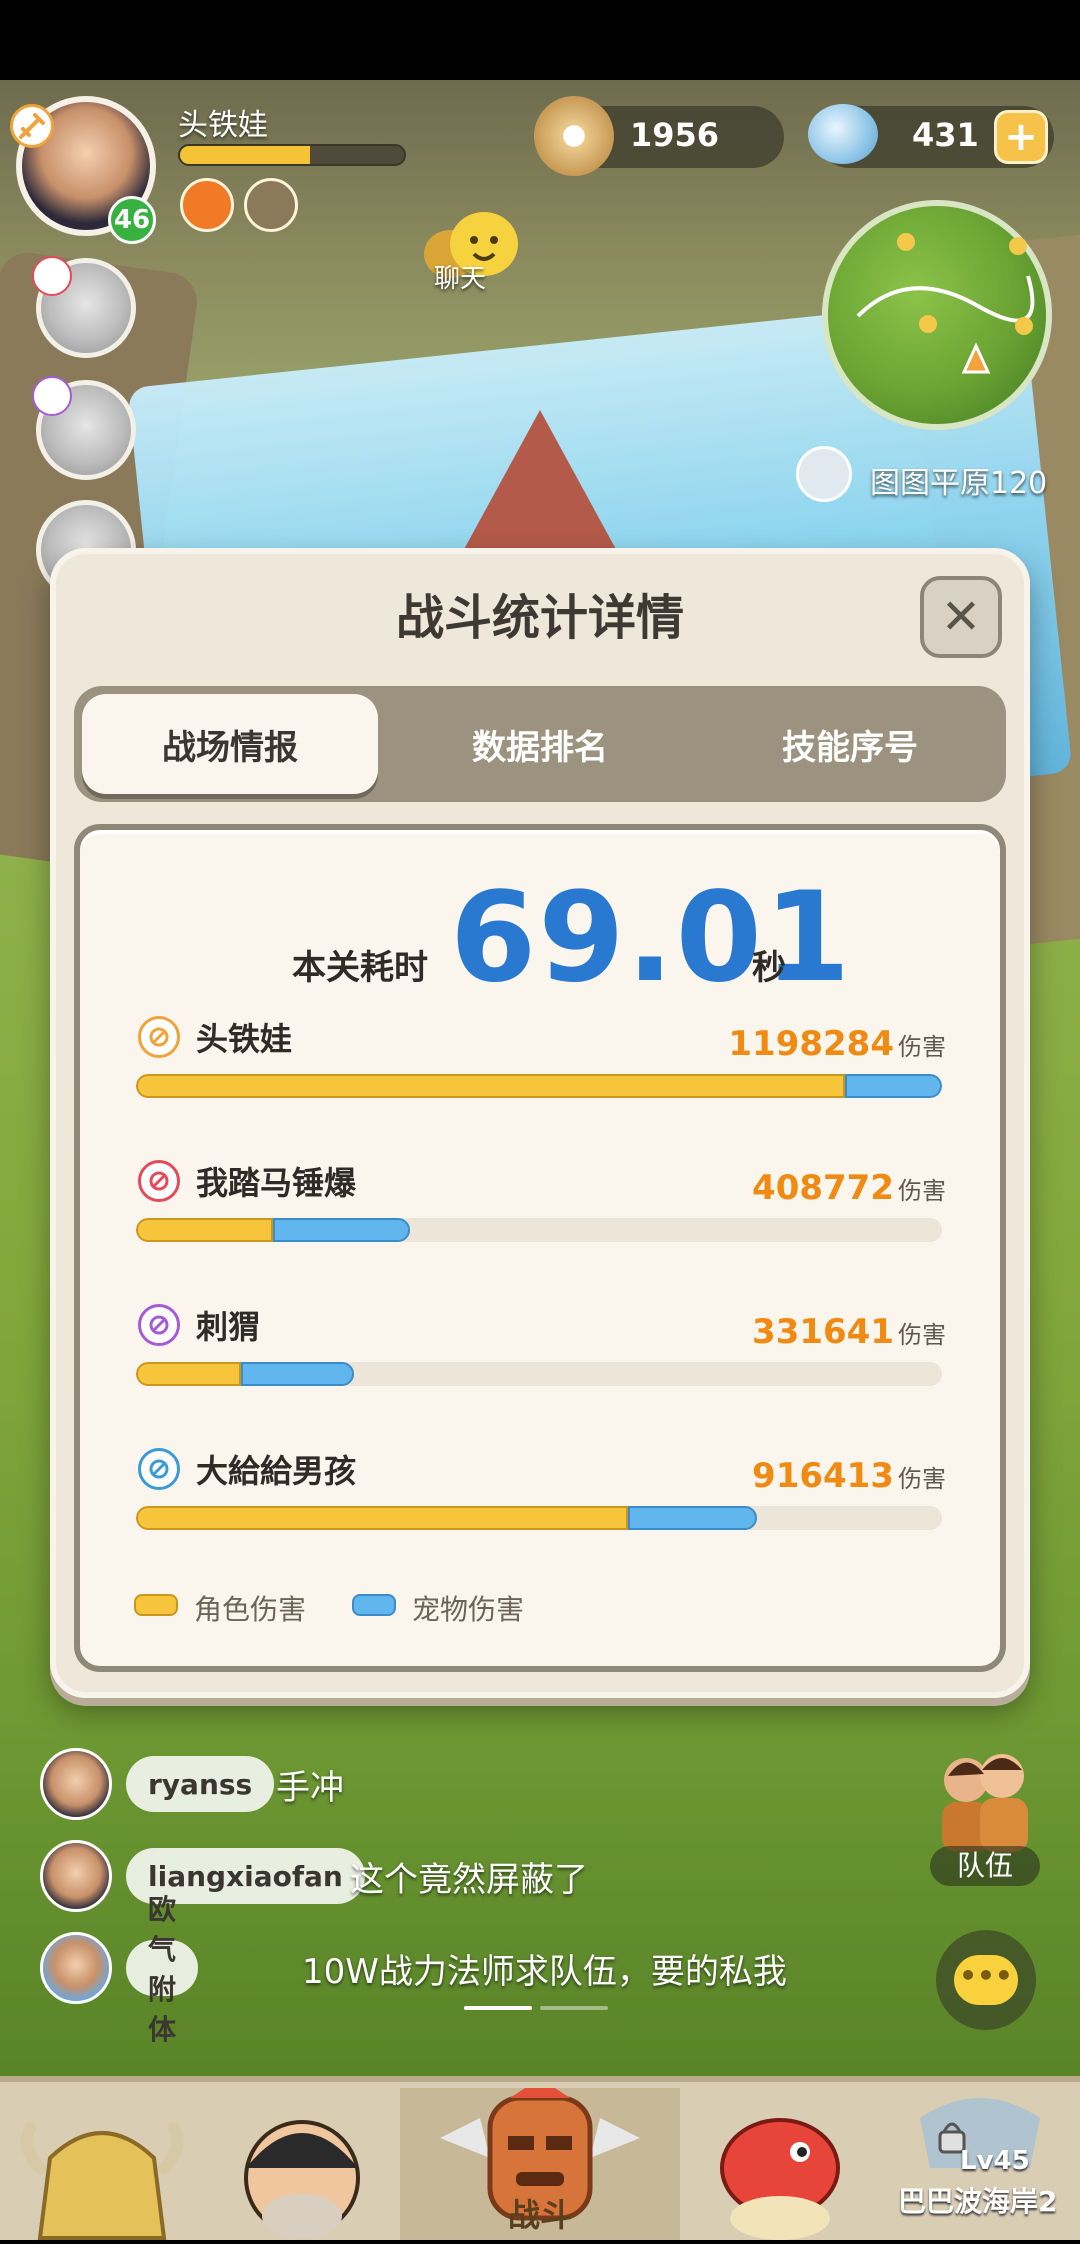 This screenshot has height=2244, width=1080. What do you see at coordinates (228, 1327) in the screenshot?
I see `player-name: 刺猬` at bounding box center [228, 1327].